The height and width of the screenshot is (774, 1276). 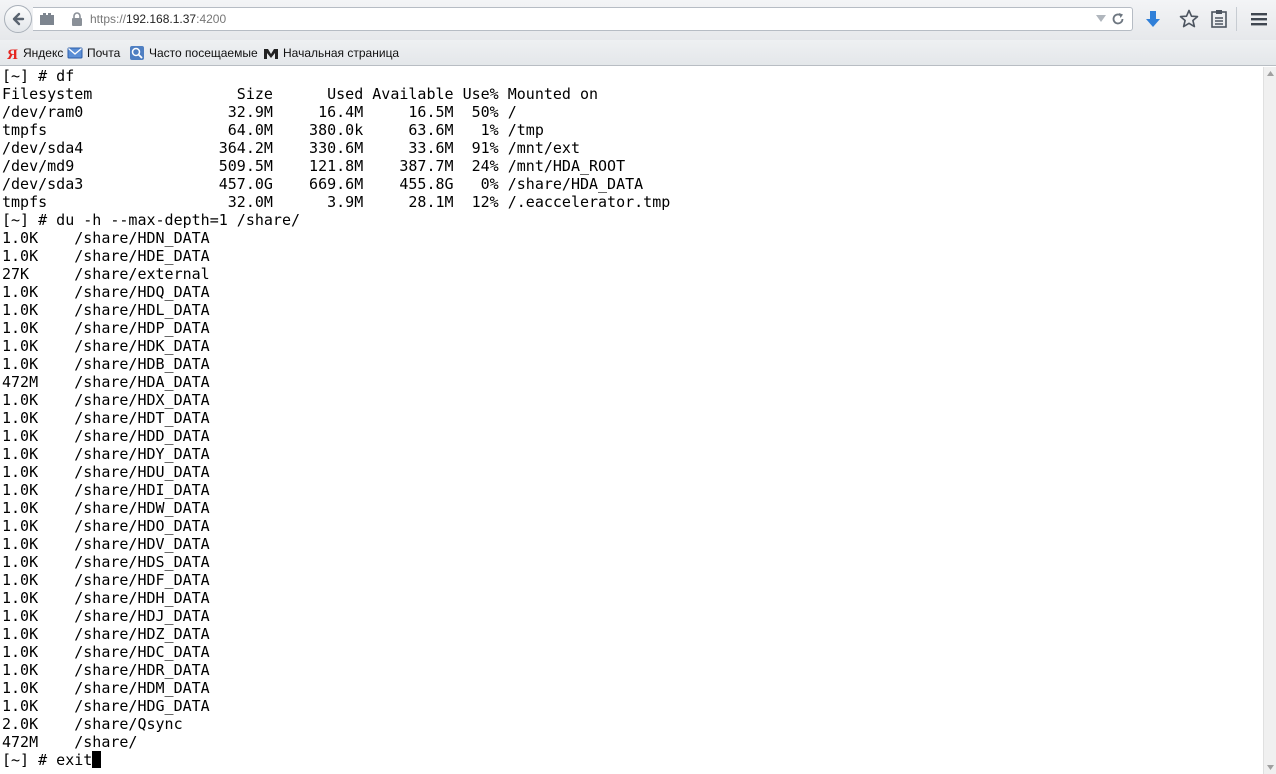 I want to click on text-cursor, so click(x=97, y=759).